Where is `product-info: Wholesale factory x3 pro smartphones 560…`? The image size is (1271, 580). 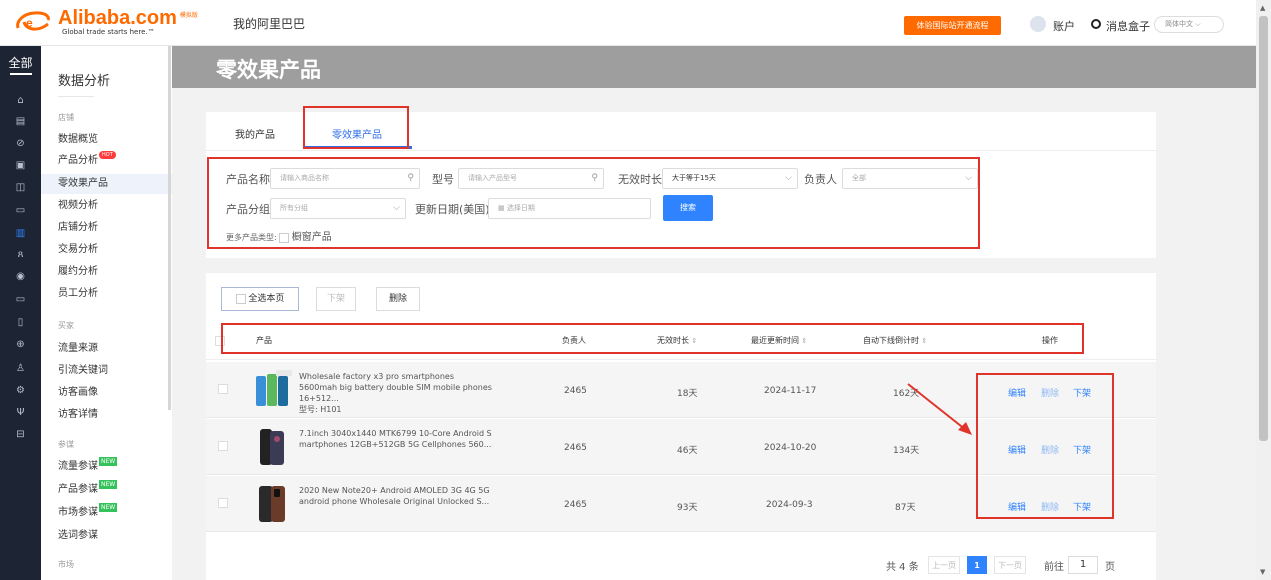 product-info: Wholesale factory x3 pro smartphones 560… is located at coordinates (396, 393).